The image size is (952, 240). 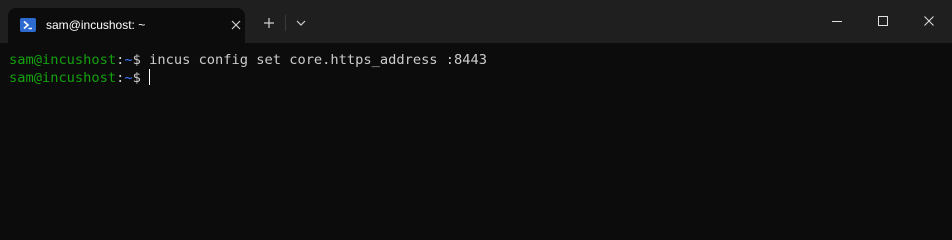 I want to click on tab-separator, so click(x=285, y=23).